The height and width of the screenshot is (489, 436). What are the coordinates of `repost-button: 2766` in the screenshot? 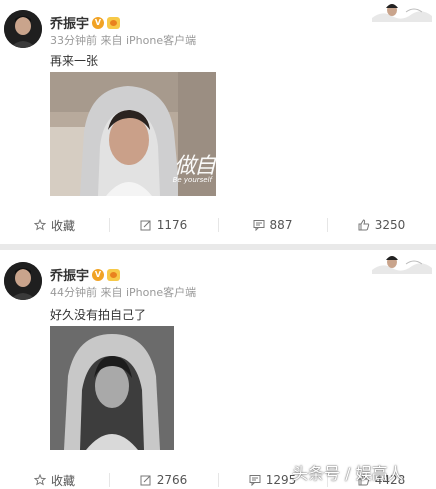 It's located at (163, 478).